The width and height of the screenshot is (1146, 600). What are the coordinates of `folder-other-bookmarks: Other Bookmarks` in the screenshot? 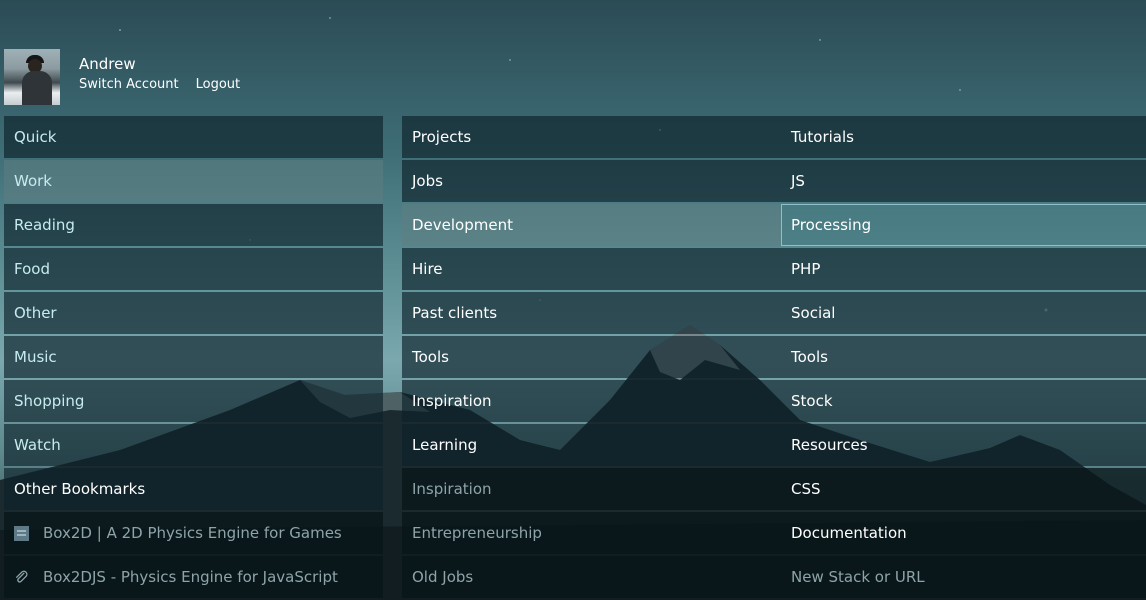 It's located at (193, 489).